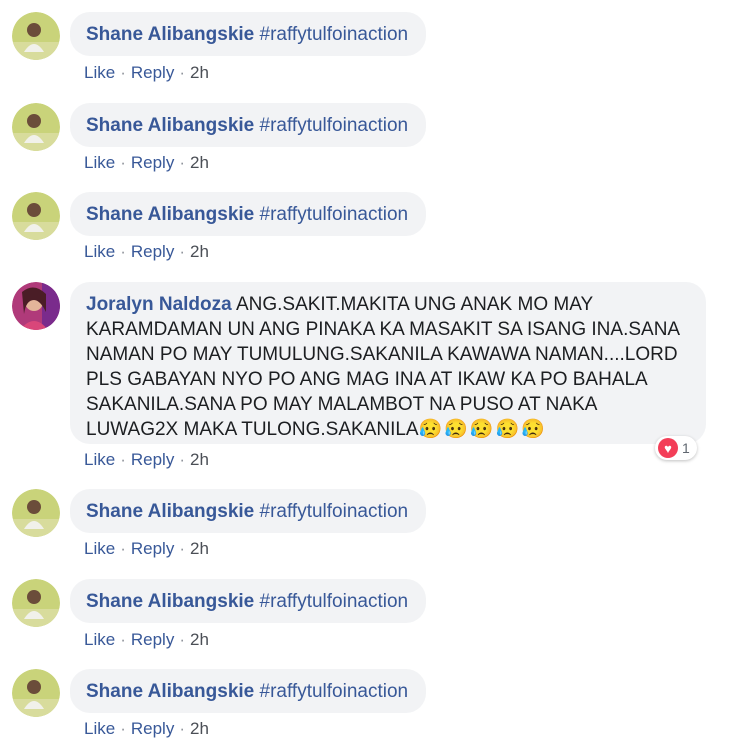 The height and width of the screenshot is (745, 750). What do you see at coordinates (159, 304) in the screenshot?
I see `comment-author: Joralyn Naldoza` at bounding box center [159, 304].